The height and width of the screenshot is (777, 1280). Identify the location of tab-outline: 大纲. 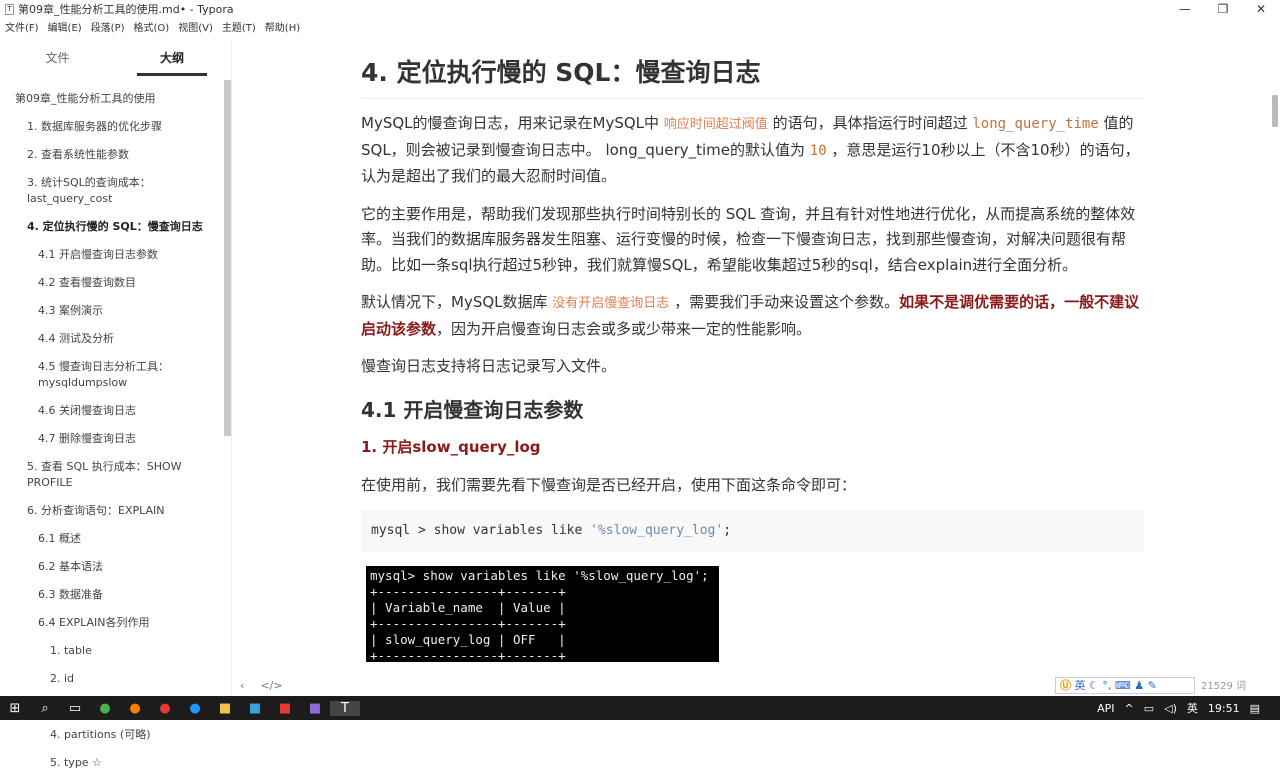
(172, 58).